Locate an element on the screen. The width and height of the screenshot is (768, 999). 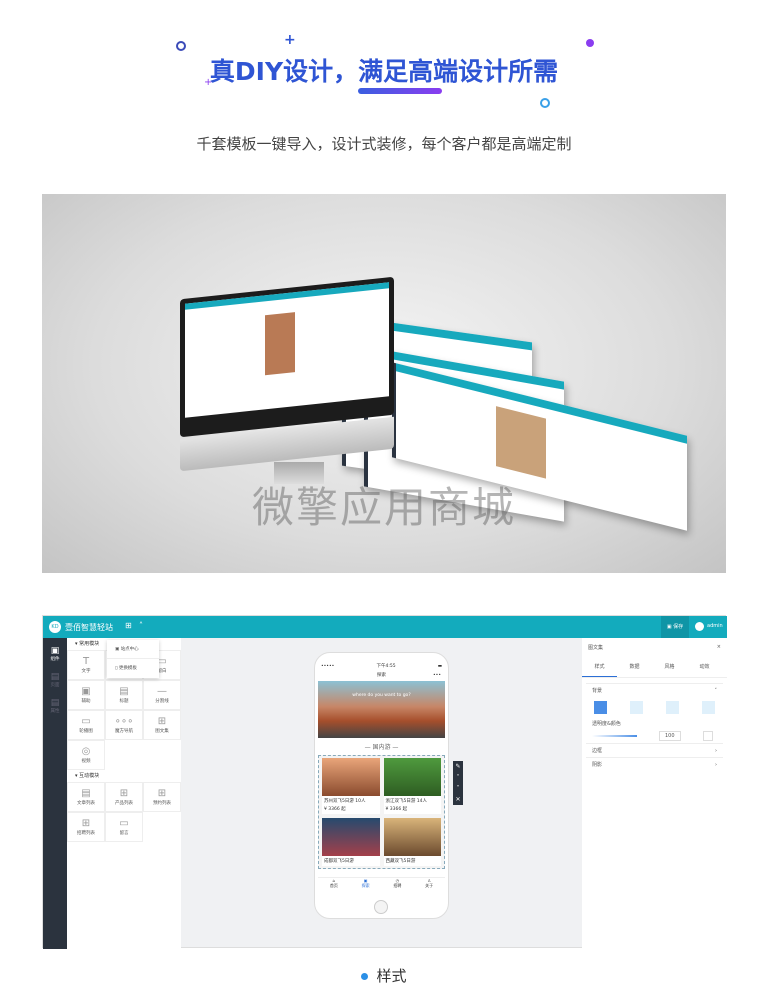
component-gallery: ⊞ 图文集 is located at coordinates (162, 725).